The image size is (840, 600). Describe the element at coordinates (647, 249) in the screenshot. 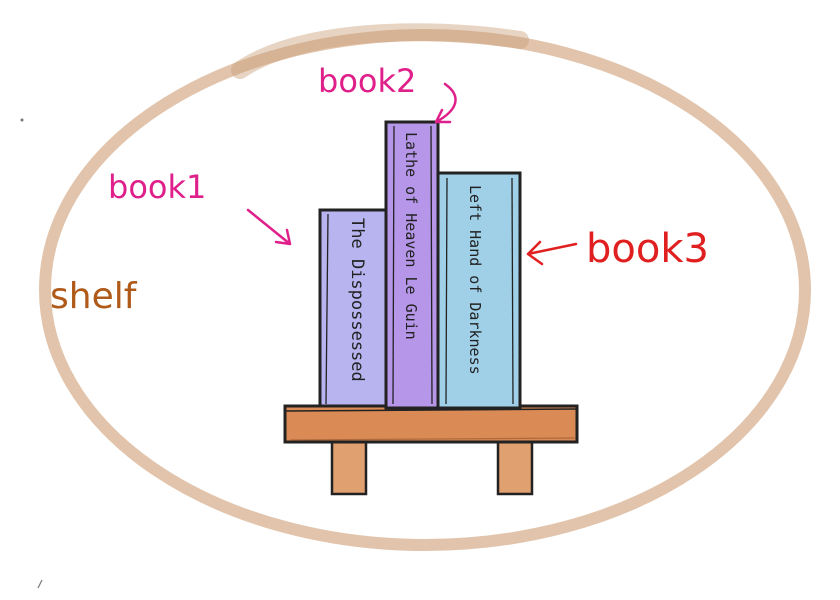

I see `label-book3: book3` at that location.